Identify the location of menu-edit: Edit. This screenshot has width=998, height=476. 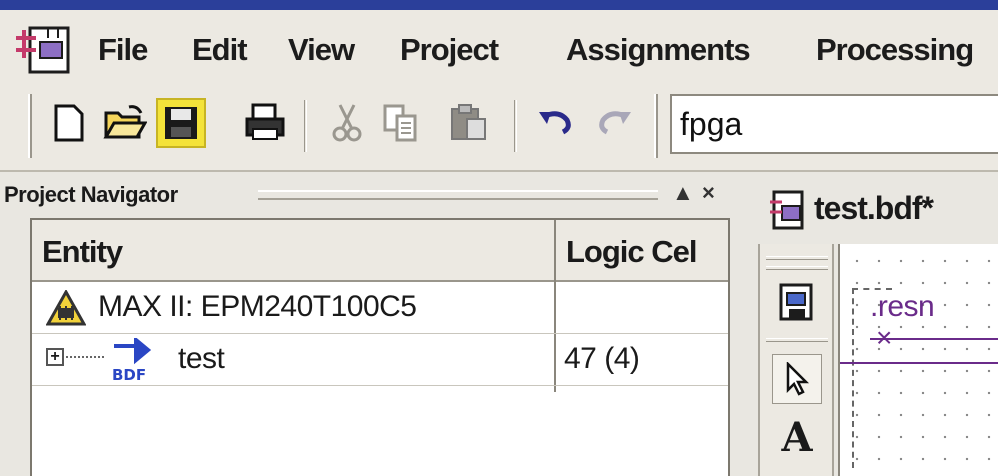
(220, 50).